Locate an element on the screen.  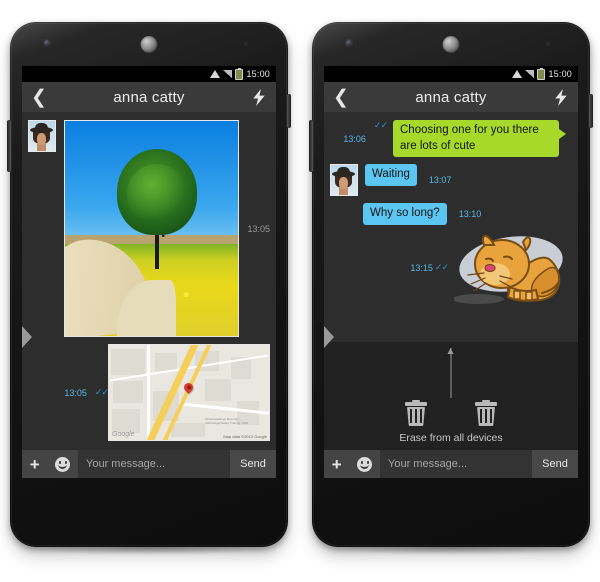
message-composer-left: + Your message... Send is located at coordinates (149, 464).